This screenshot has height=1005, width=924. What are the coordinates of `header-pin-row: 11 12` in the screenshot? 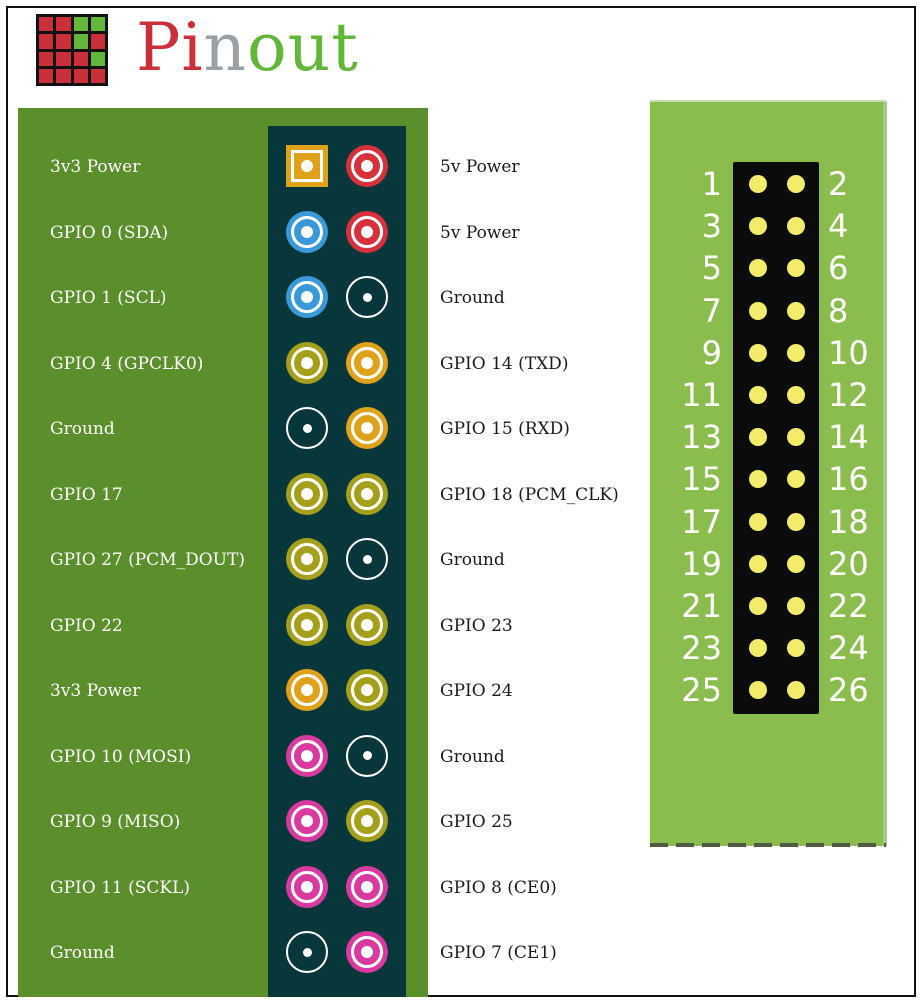 It's located at (768, 395).